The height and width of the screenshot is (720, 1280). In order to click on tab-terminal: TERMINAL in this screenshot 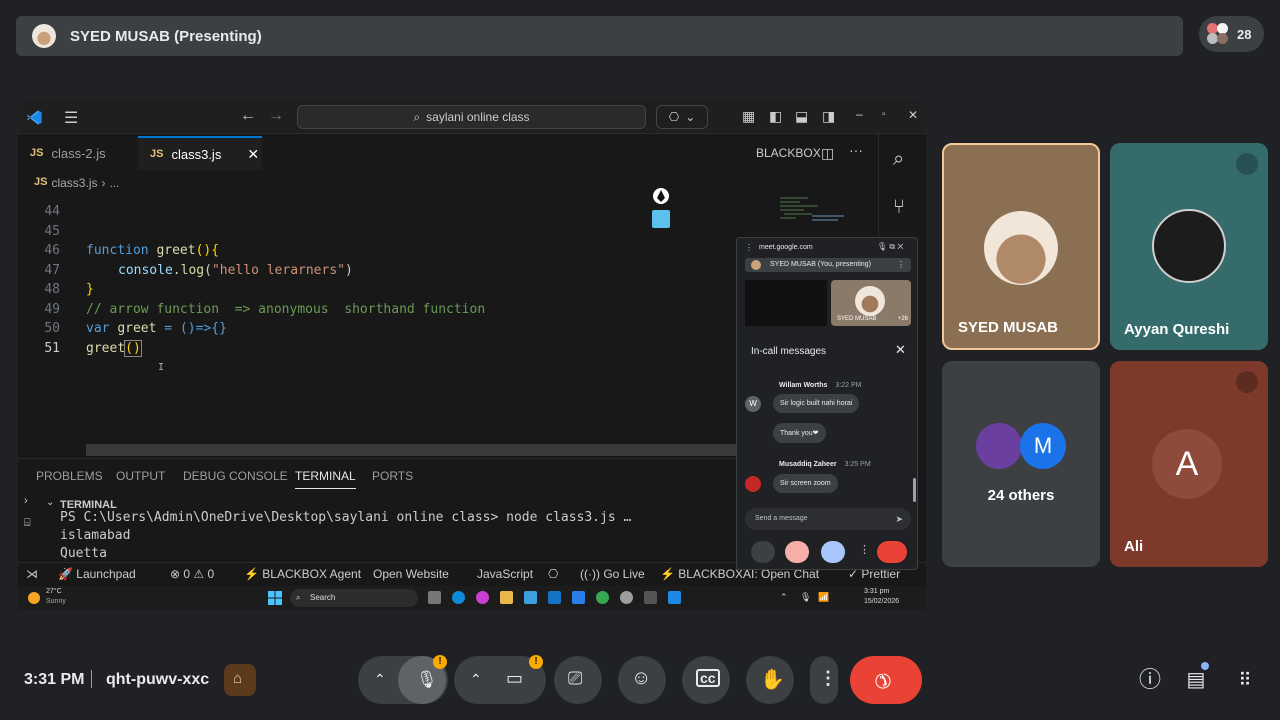, I will do `click(325, 479)`.